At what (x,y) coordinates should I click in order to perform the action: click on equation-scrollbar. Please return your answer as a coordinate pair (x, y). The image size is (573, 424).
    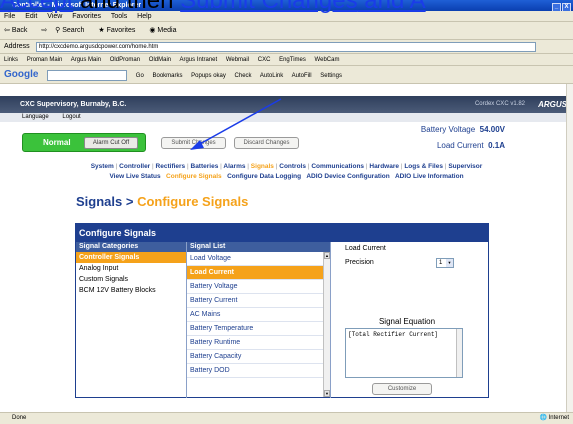
    Looking at the image, I should click on (459, 353).